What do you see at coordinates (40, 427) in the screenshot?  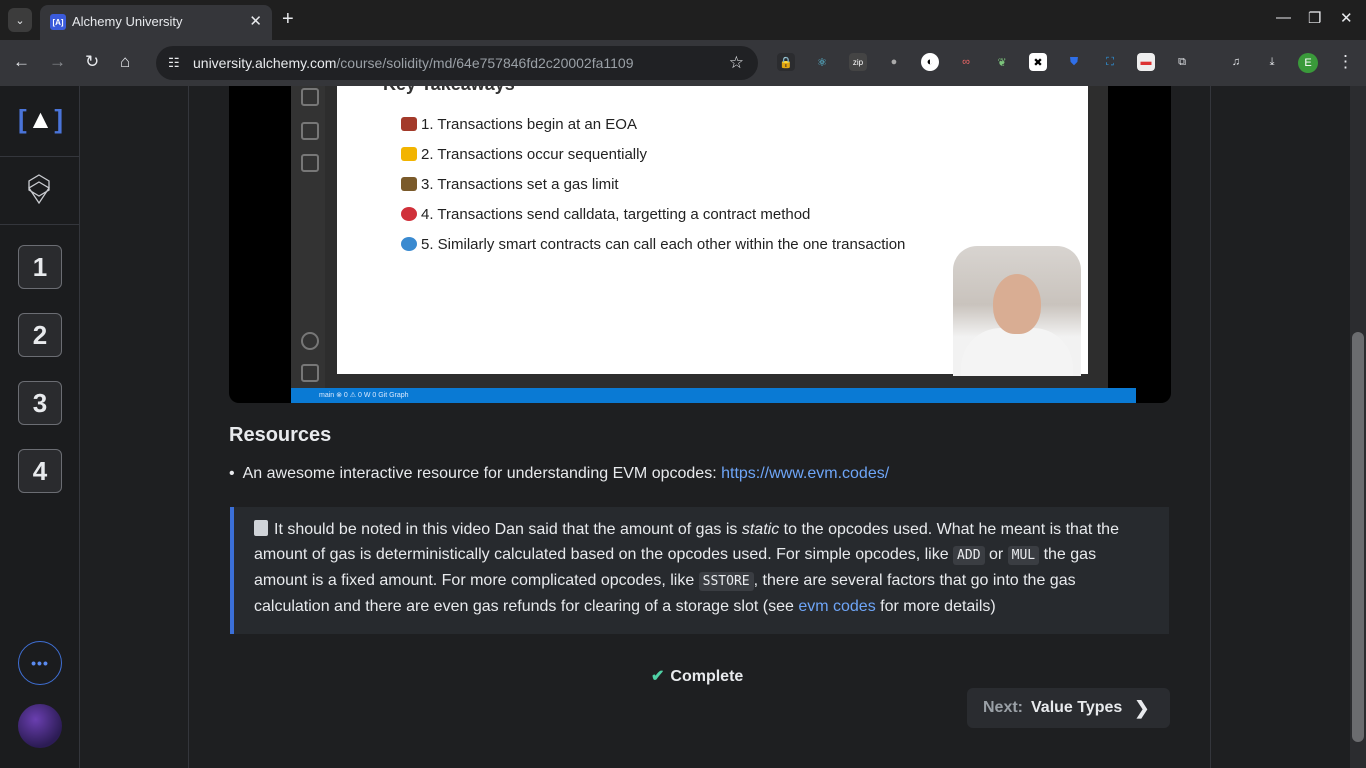 I see `left-nav: [▲] 1 2 3 4 •••` at bounding box center [40, 427].